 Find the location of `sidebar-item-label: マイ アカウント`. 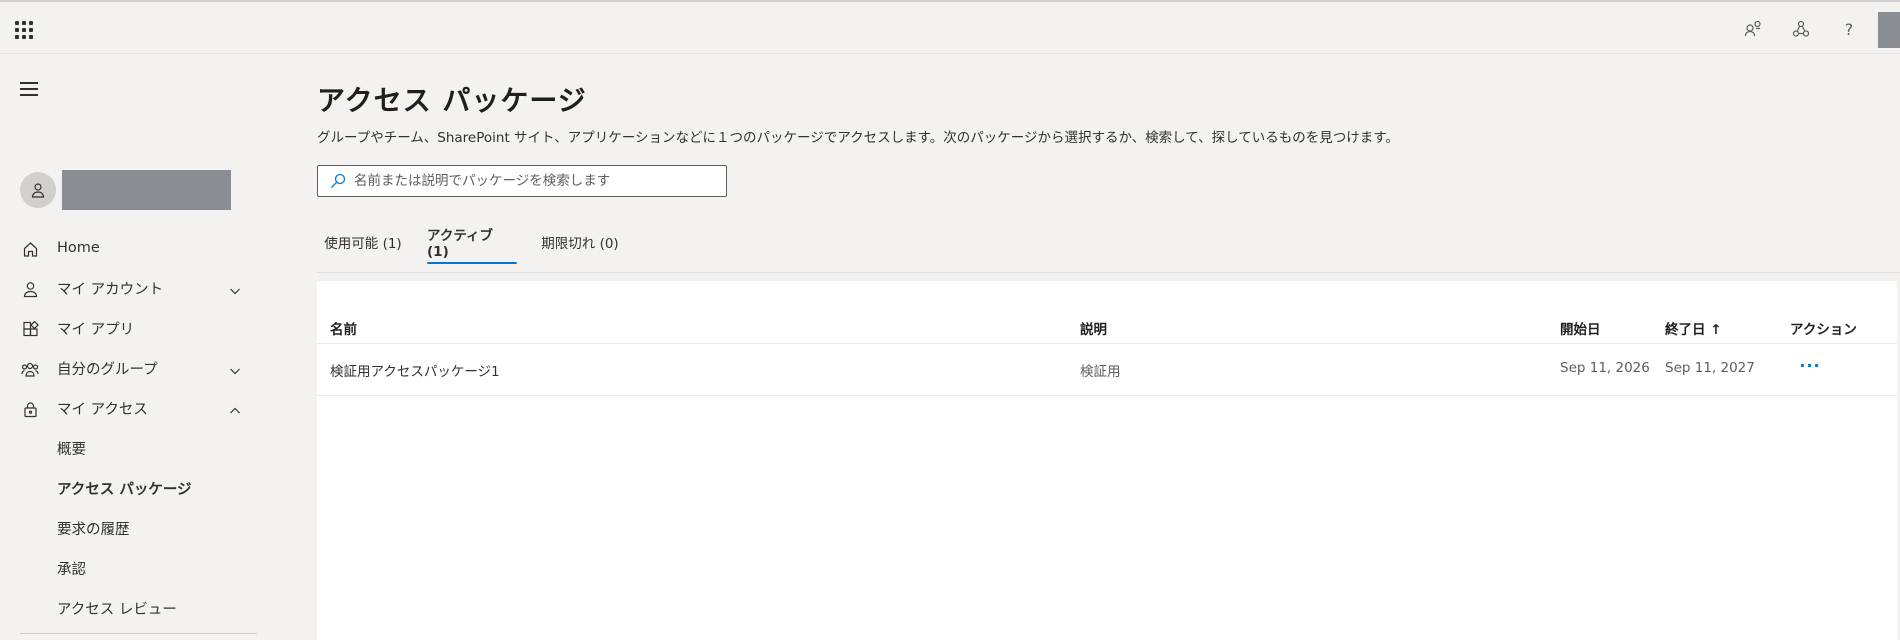

sidebar-item-label: マイ アカウント is located at coordinates (110, 289).